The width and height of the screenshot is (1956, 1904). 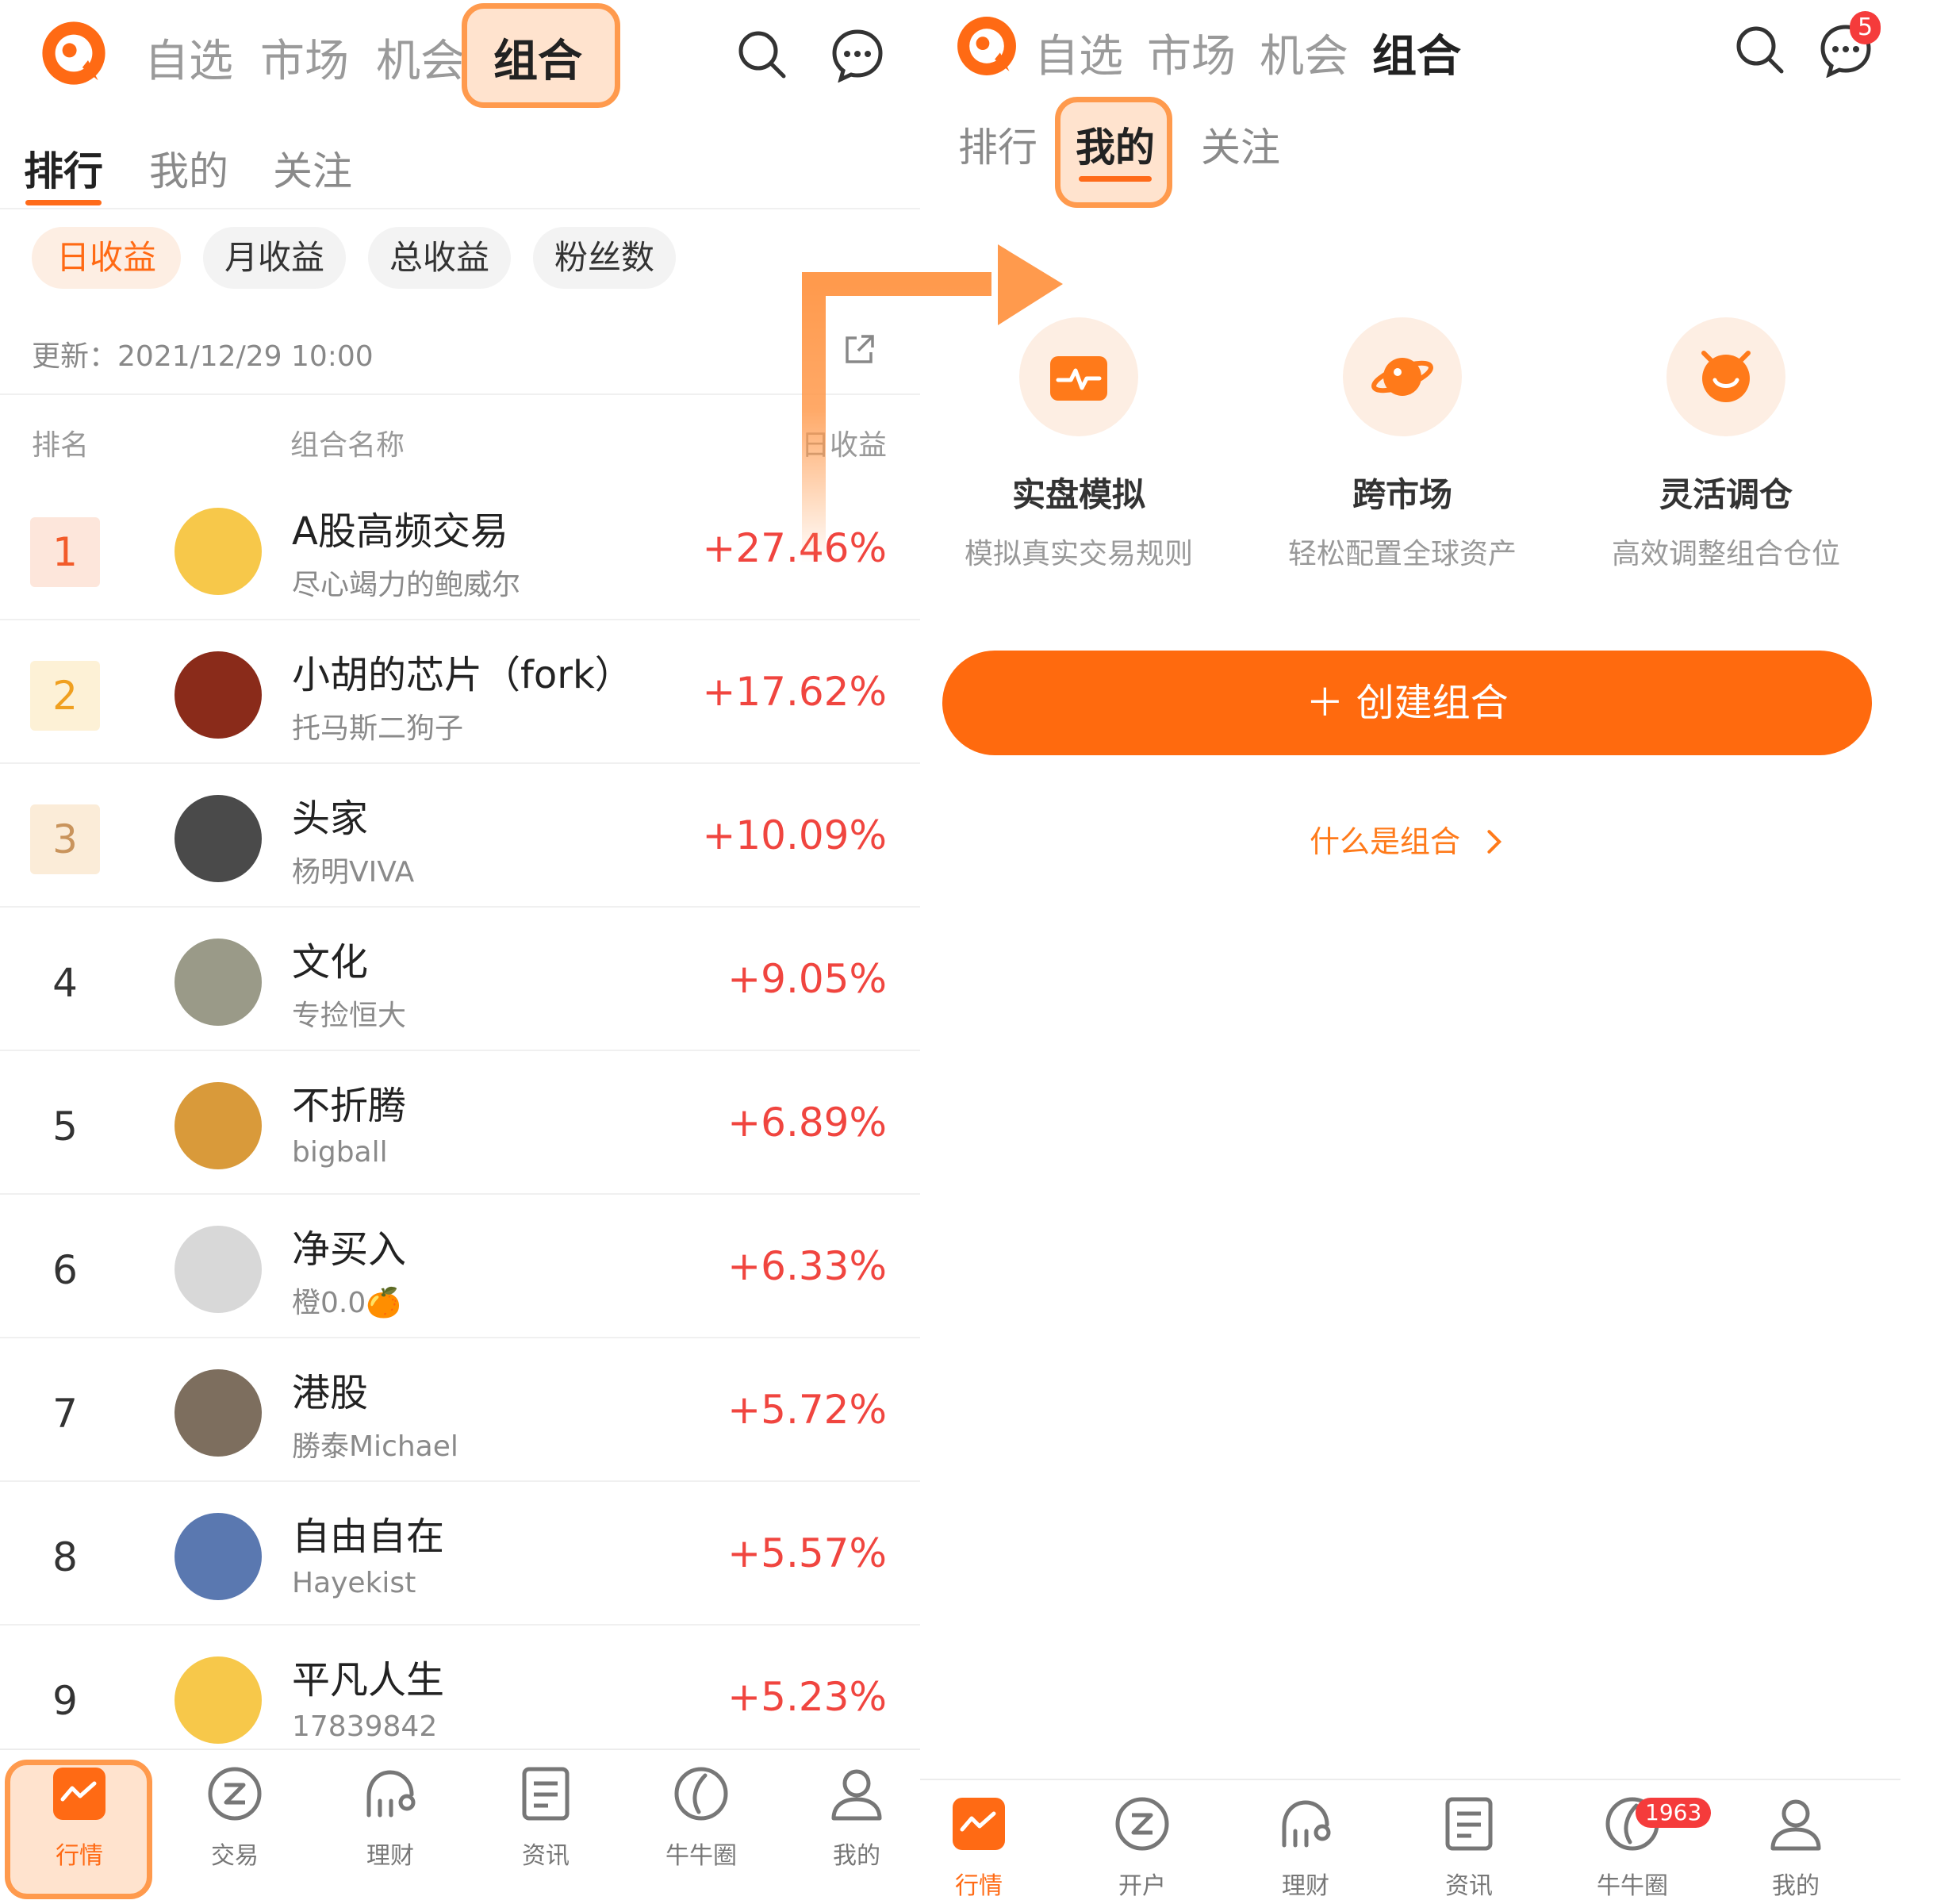 I want to click on table-row: 1 A股高频交易 尽心竭力的鲍威尔 +27.46%, so click(x=460, y=548).